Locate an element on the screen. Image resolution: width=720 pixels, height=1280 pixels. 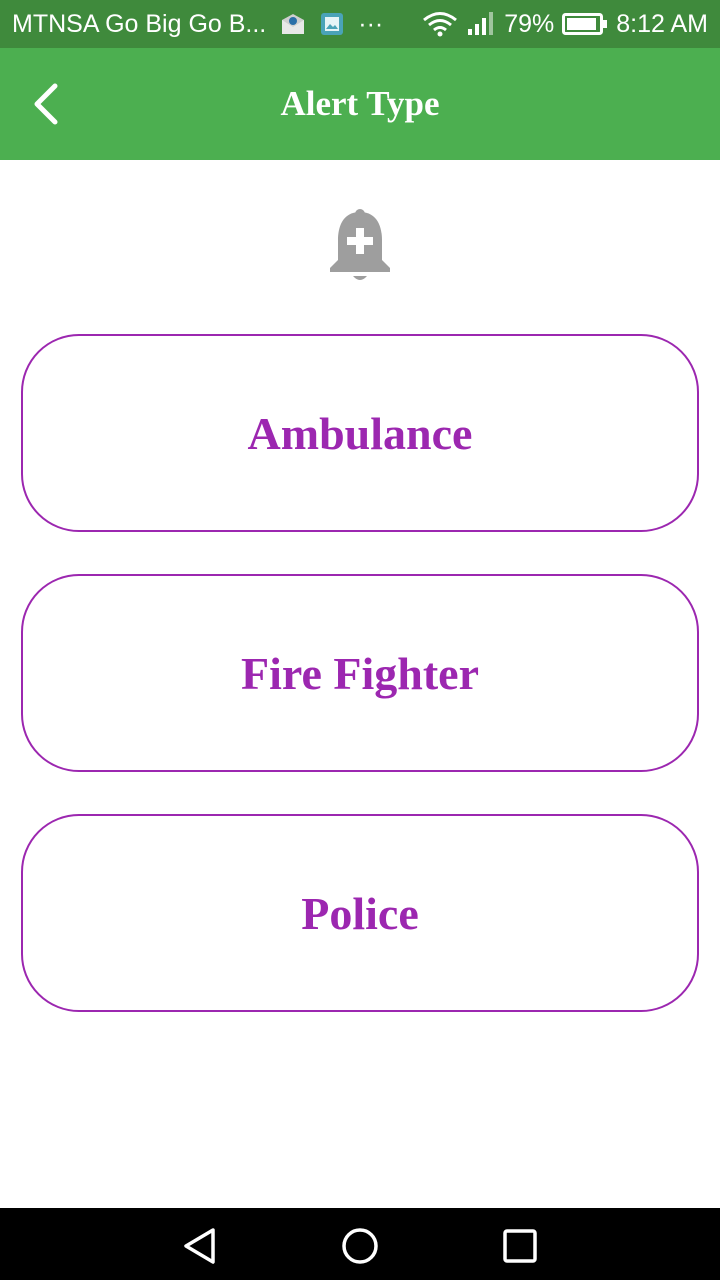
status-right: 79% 8:12 AM is located at coordinates (565, 24).